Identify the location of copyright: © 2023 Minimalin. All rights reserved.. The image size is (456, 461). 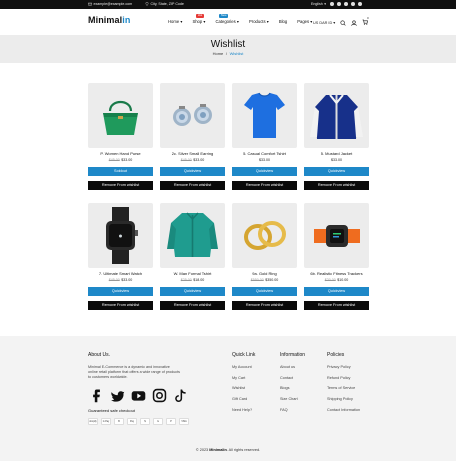
(228, 450).